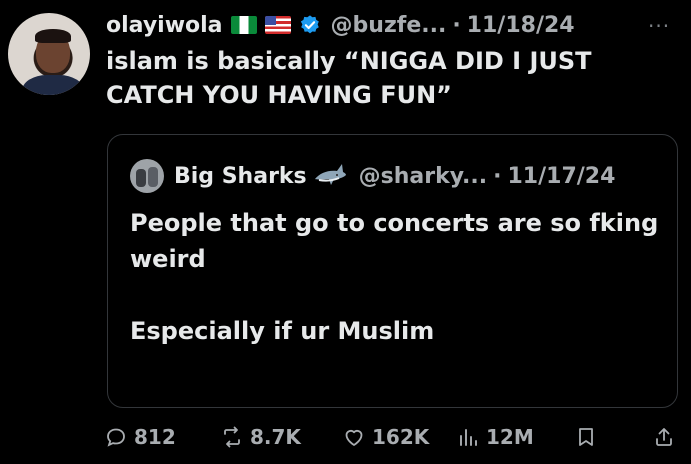 This screenshot has width=691, height=464. What do you see at coordinates (147, 176) in the screenshot?
I see `quoted-author-avatar` at bounding box center [147, 176].